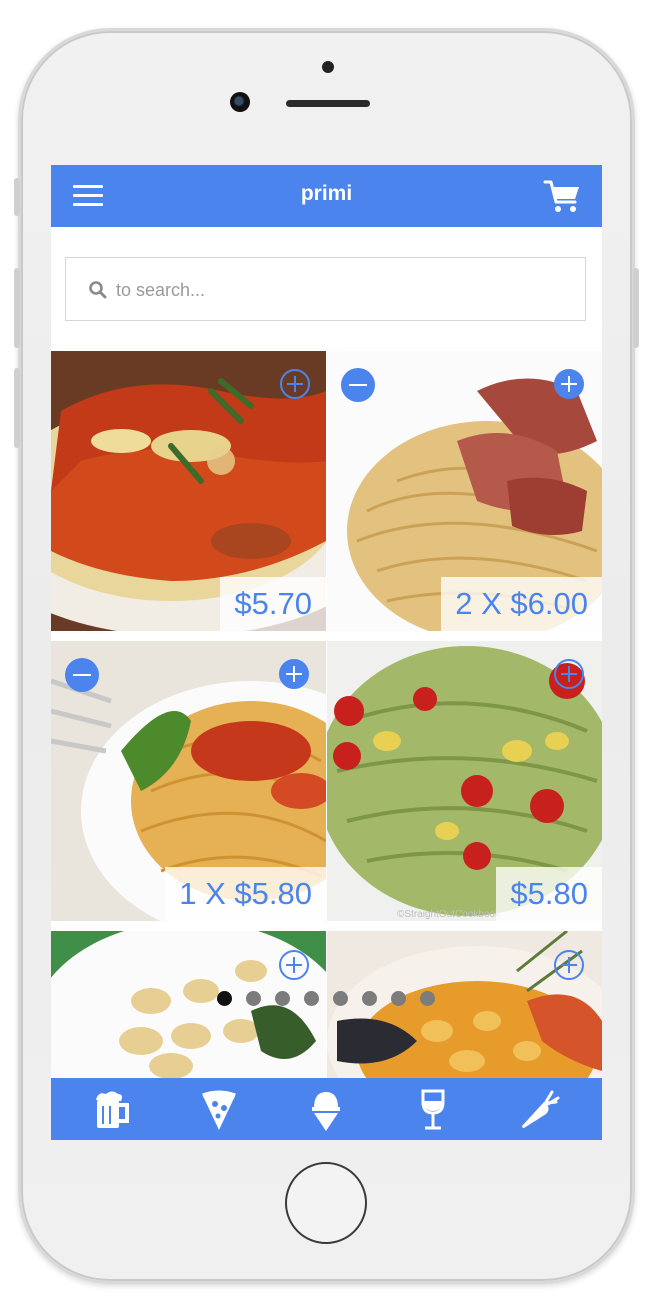 The image size is (653, 1312). Describe the element at coordinates (273, 604) in the screenshot. I see `price-label: $5.70` at that location.